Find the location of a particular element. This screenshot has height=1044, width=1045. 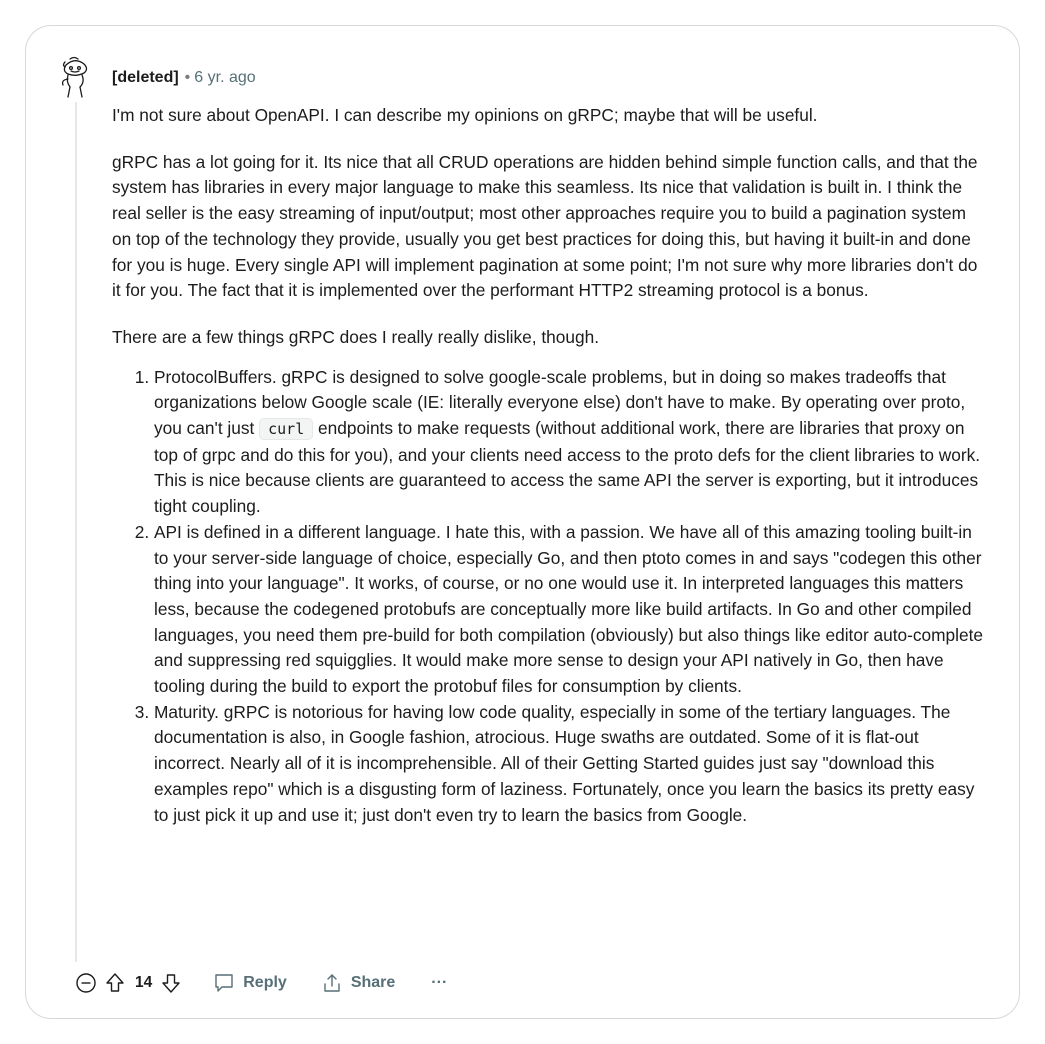

share-label: Share is located at coordinates (373, 982).